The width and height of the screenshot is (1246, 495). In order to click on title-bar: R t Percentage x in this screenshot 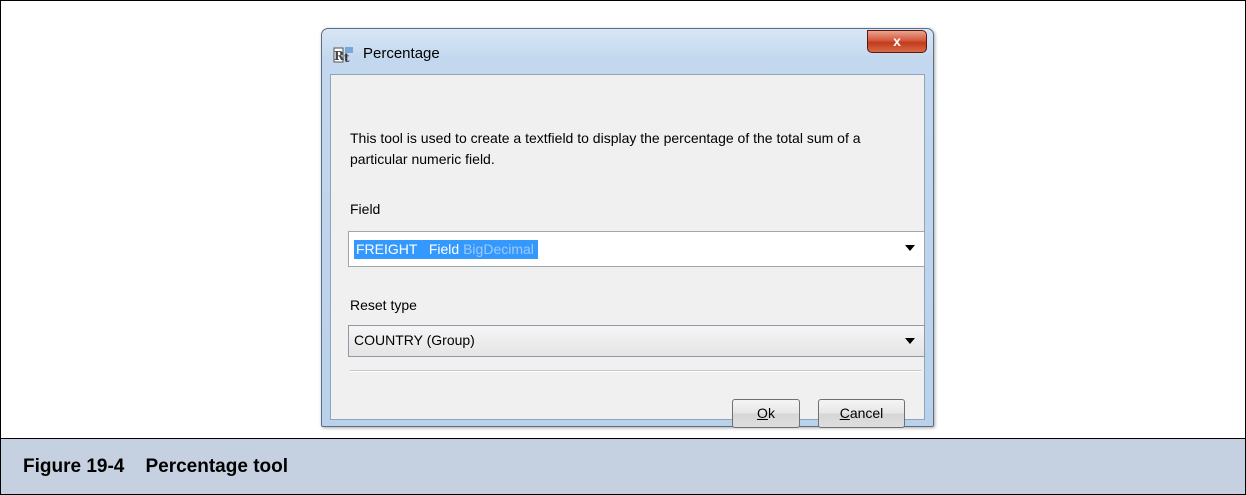, I will do `click(627, 51)`.